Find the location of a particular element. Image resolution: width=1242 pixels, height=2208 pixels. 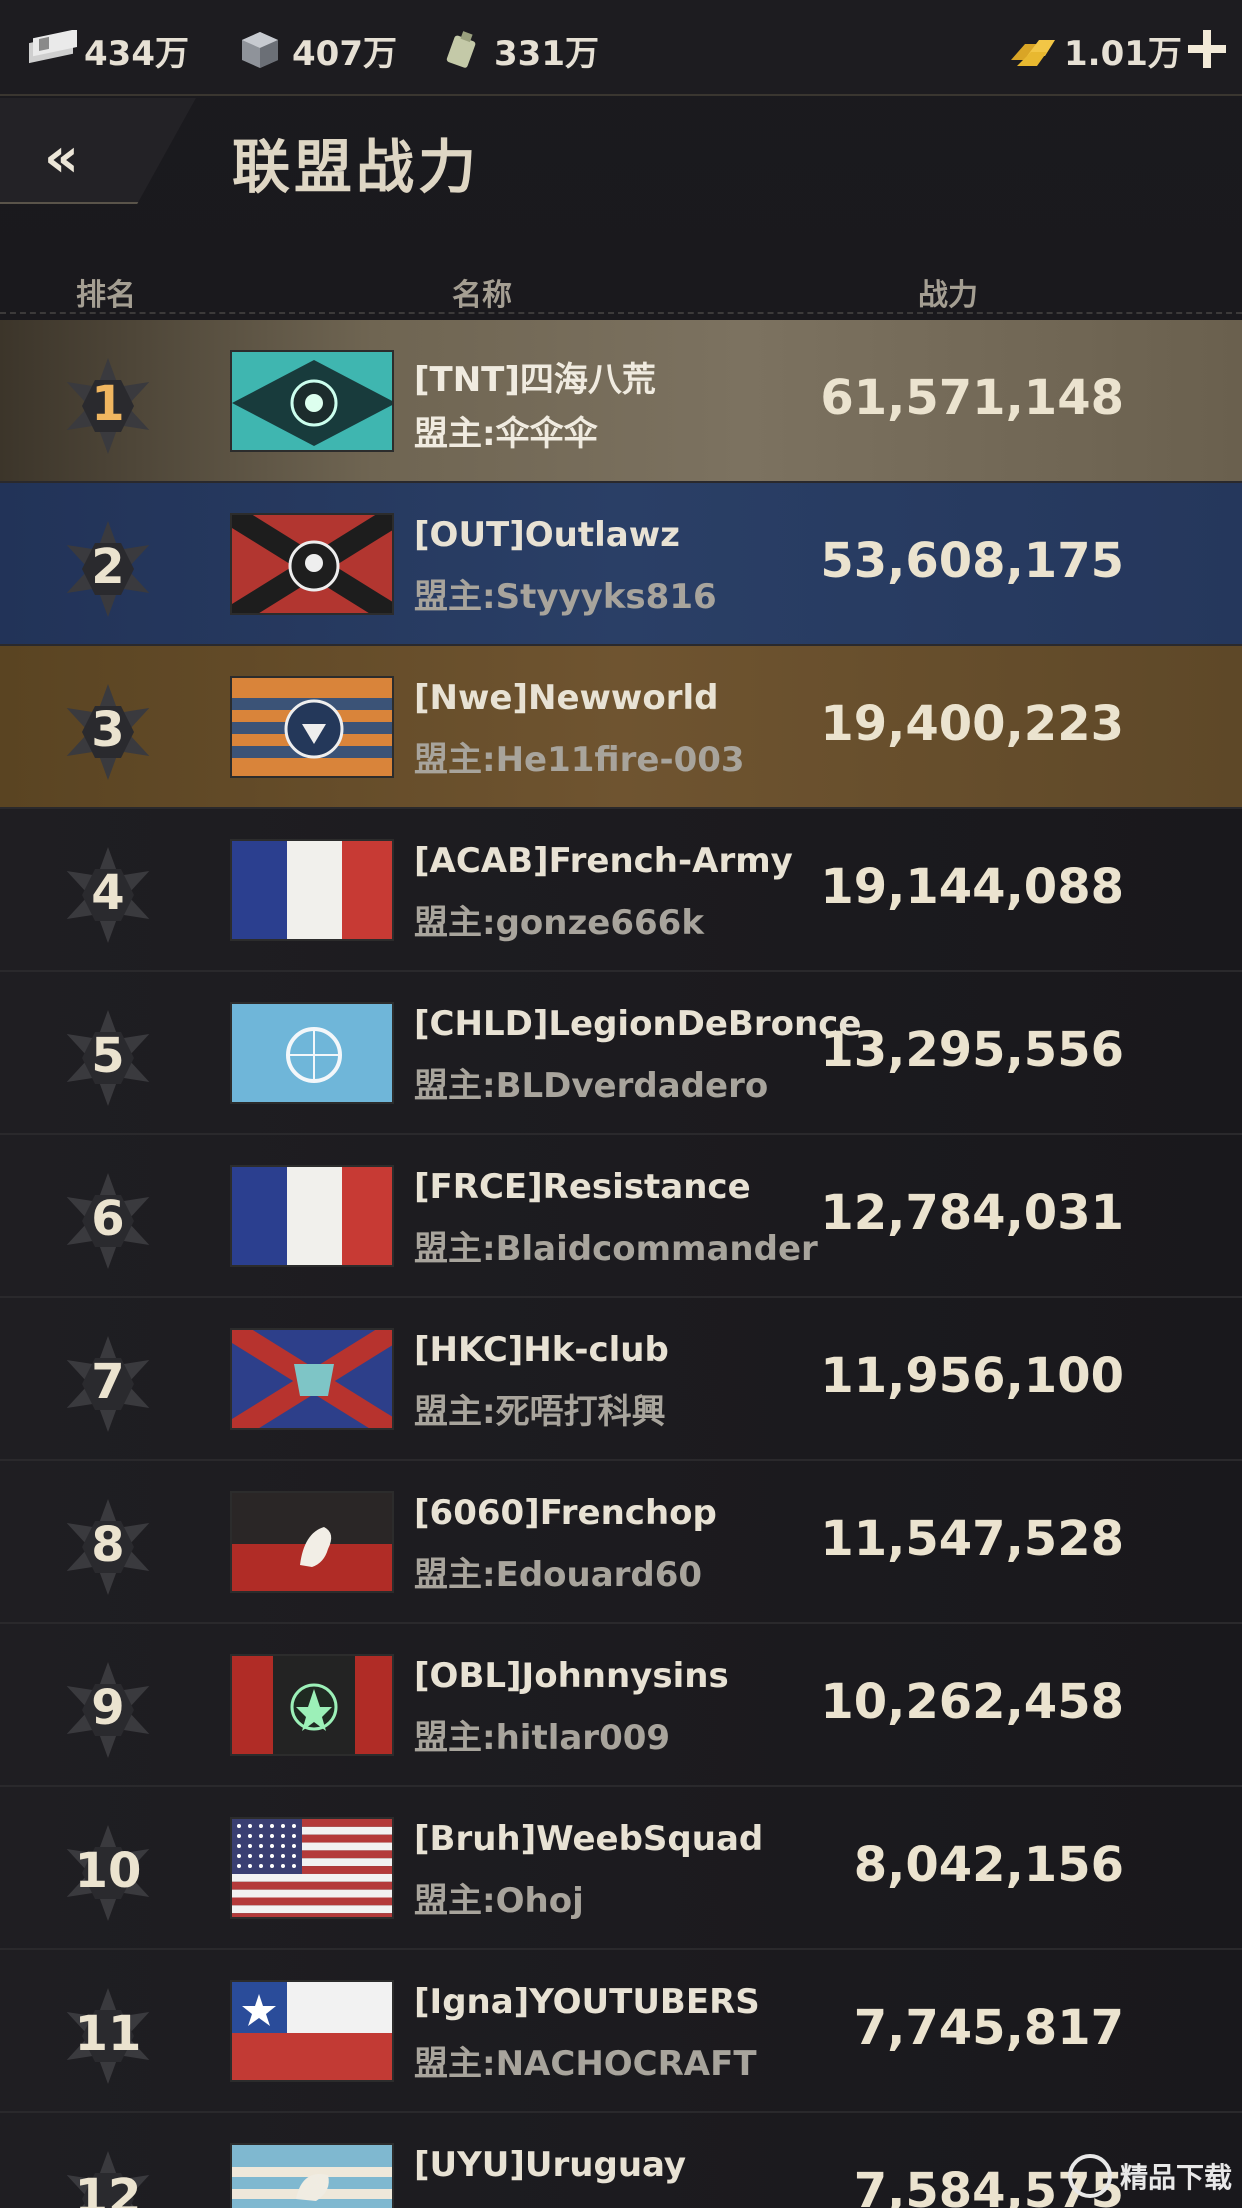

alliance-row: 7 [HKC]Hk-club 盟主:死唔打科興 11,956,100 is located at coordinates (621, 1379).